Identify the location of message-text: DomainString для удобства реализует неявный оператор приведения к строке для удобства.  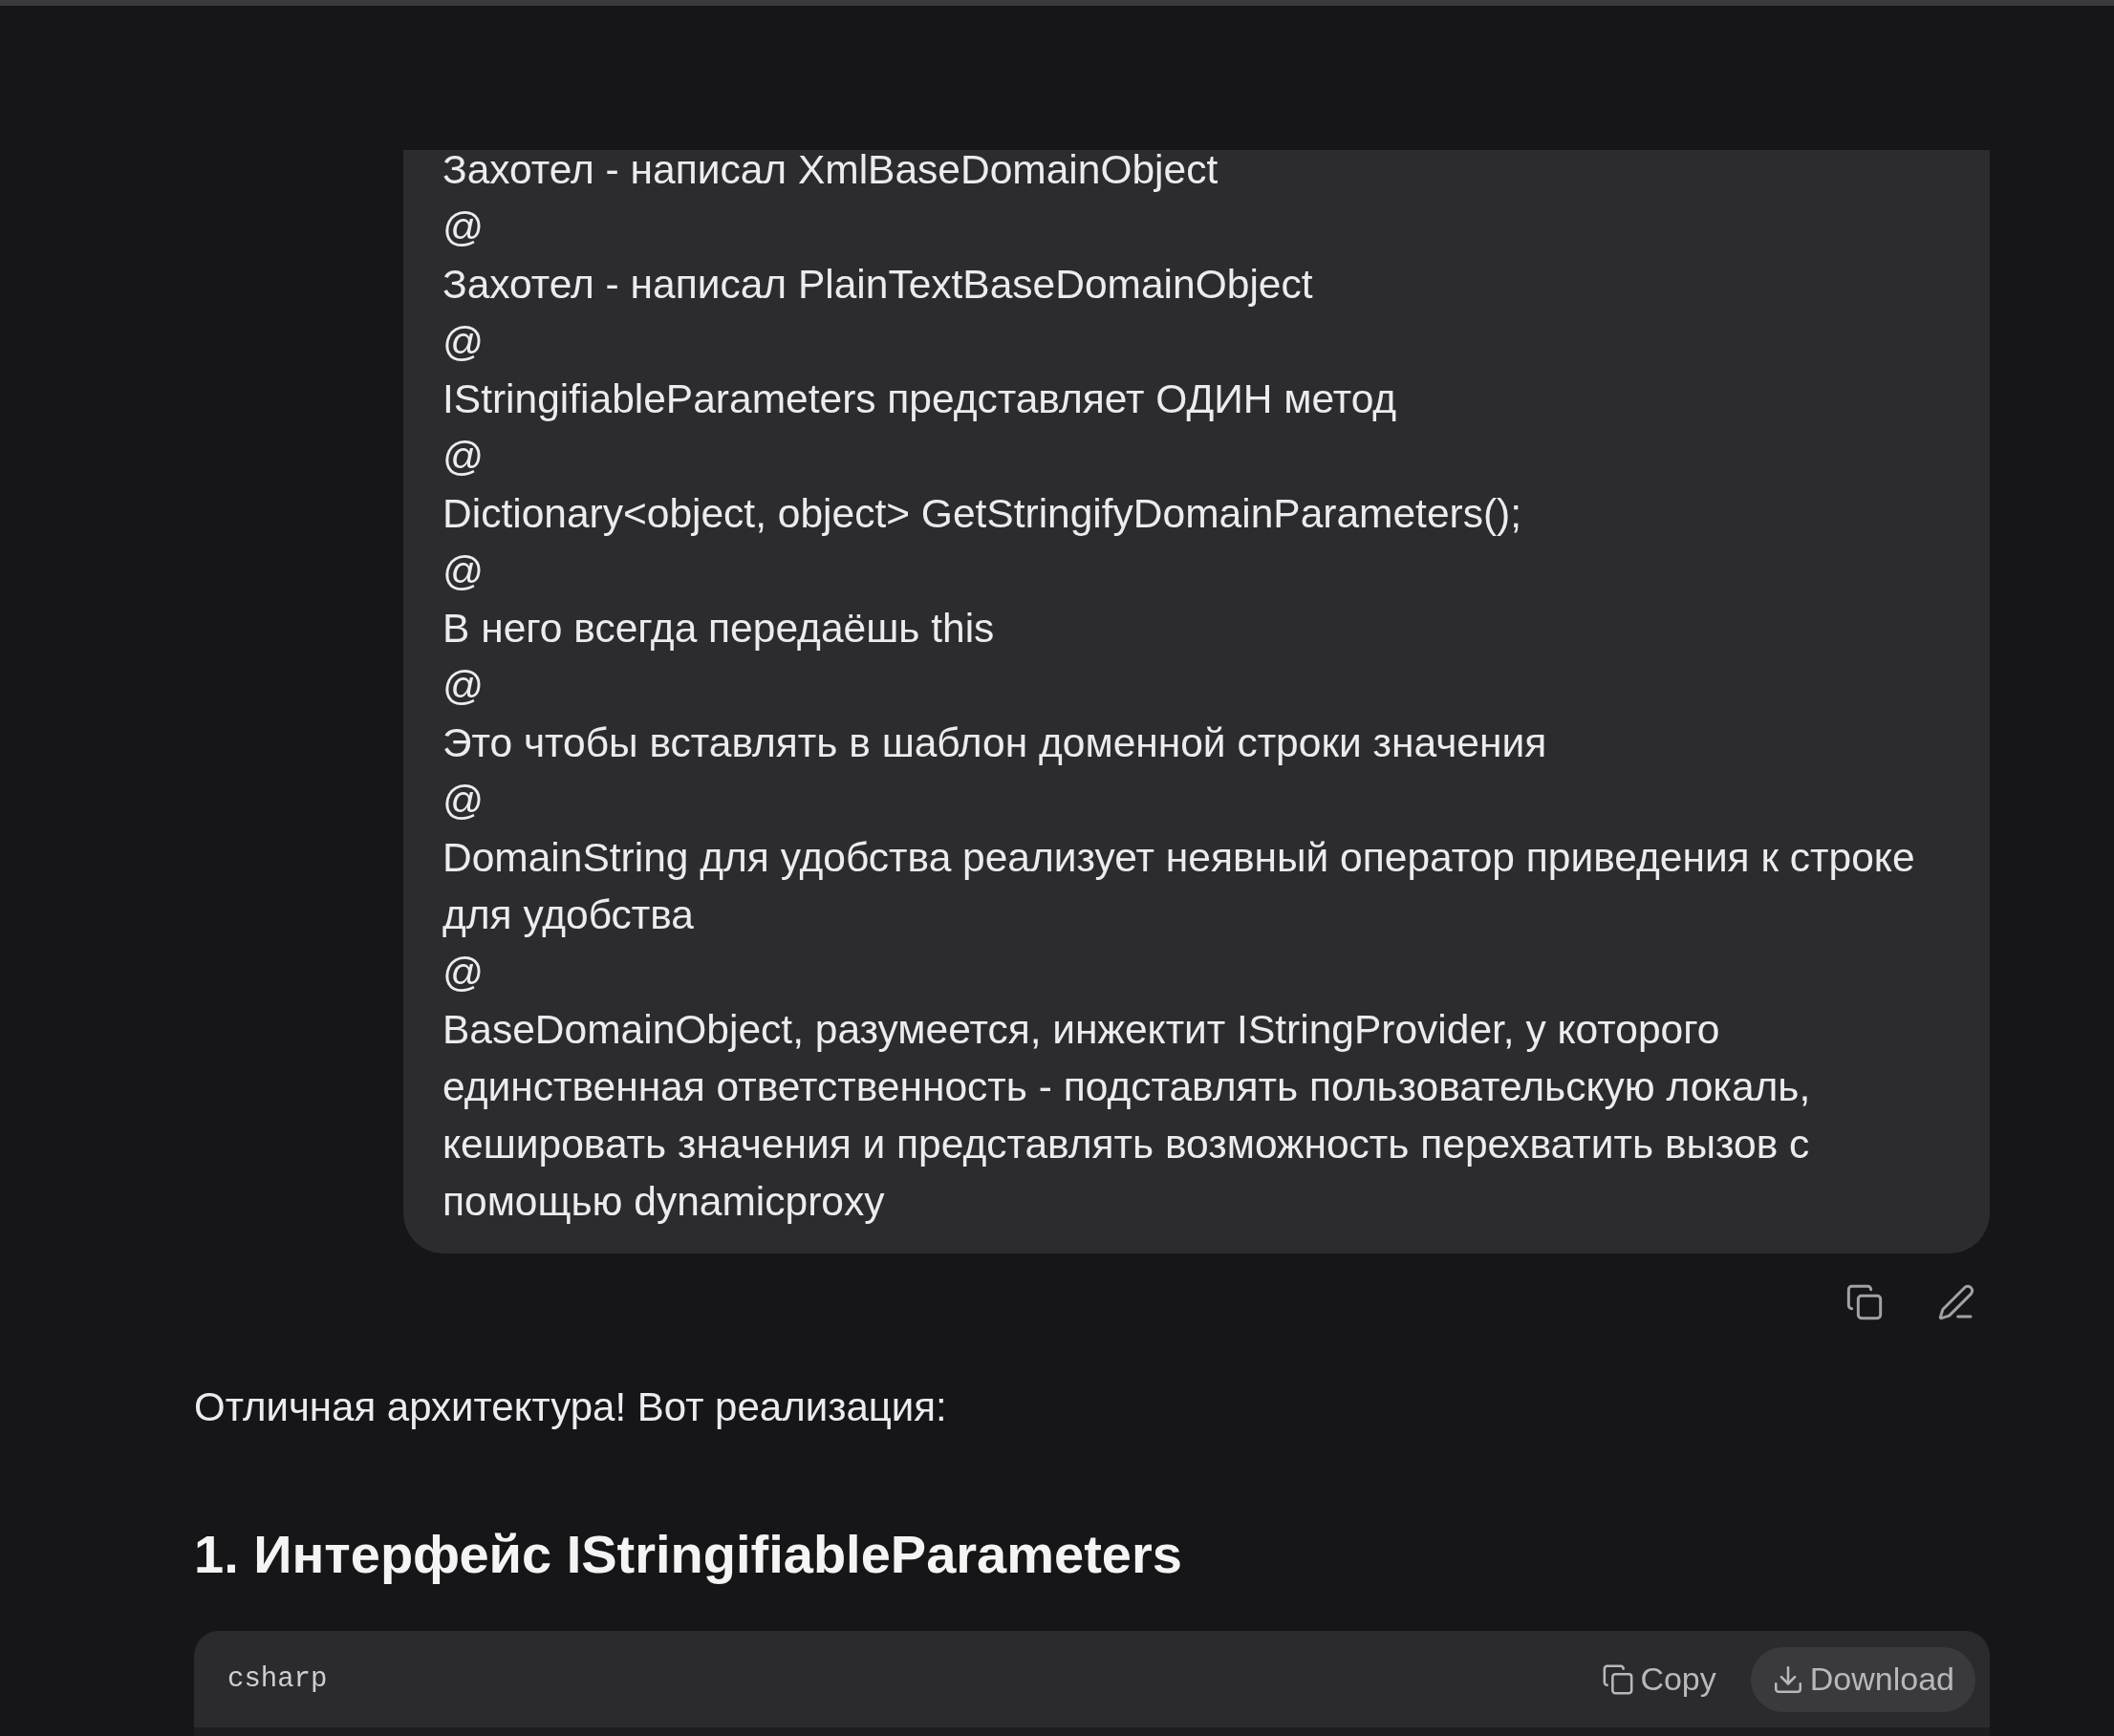
(1179, 886).